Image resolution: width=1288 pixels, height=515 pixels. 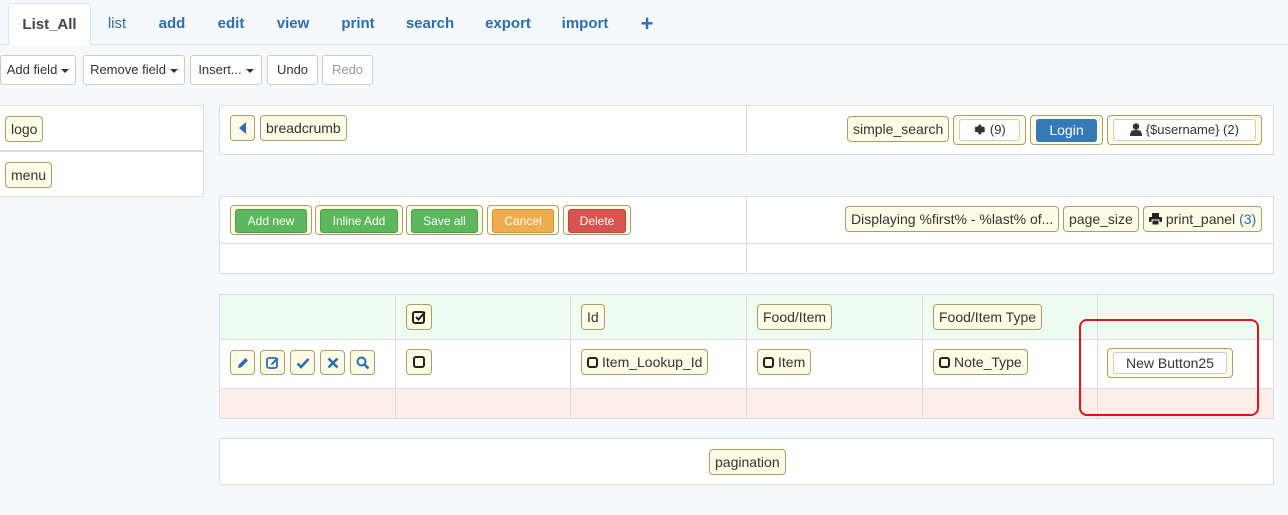 I want to click on save-all-wrap: Save all, so click(x=444, y=220).